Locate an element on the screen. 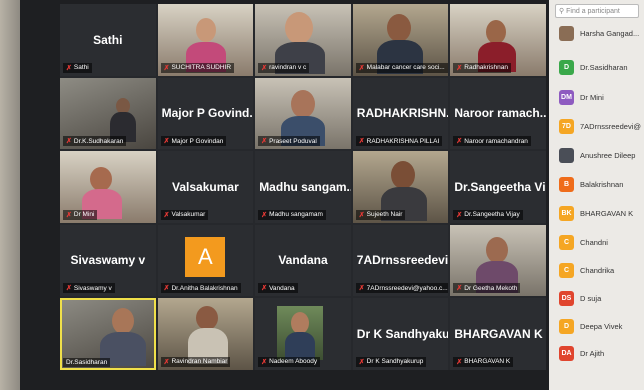 The height and width of the screenshot is (390, 644). participant-list-item: B Balakrishnan is located at coordinates (591, 184).